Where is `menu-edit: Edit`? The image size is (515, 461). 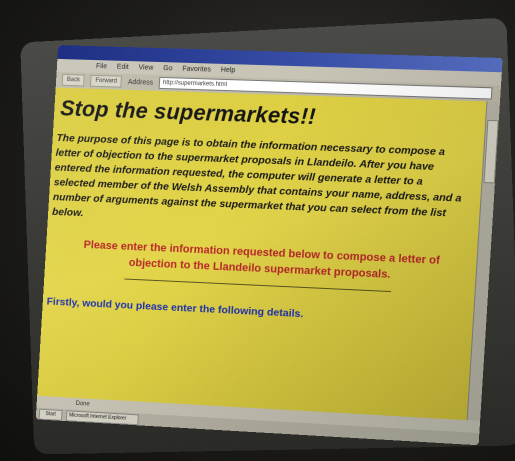 menu-edit: Edit is located at coordinates (122, 67).